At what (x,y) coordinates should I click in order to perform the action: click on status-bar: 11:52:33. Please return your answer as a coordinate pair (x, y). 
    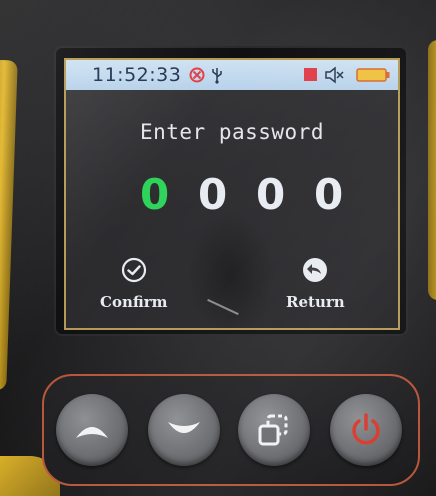
    Looking at the image, I should click on (232, 75).